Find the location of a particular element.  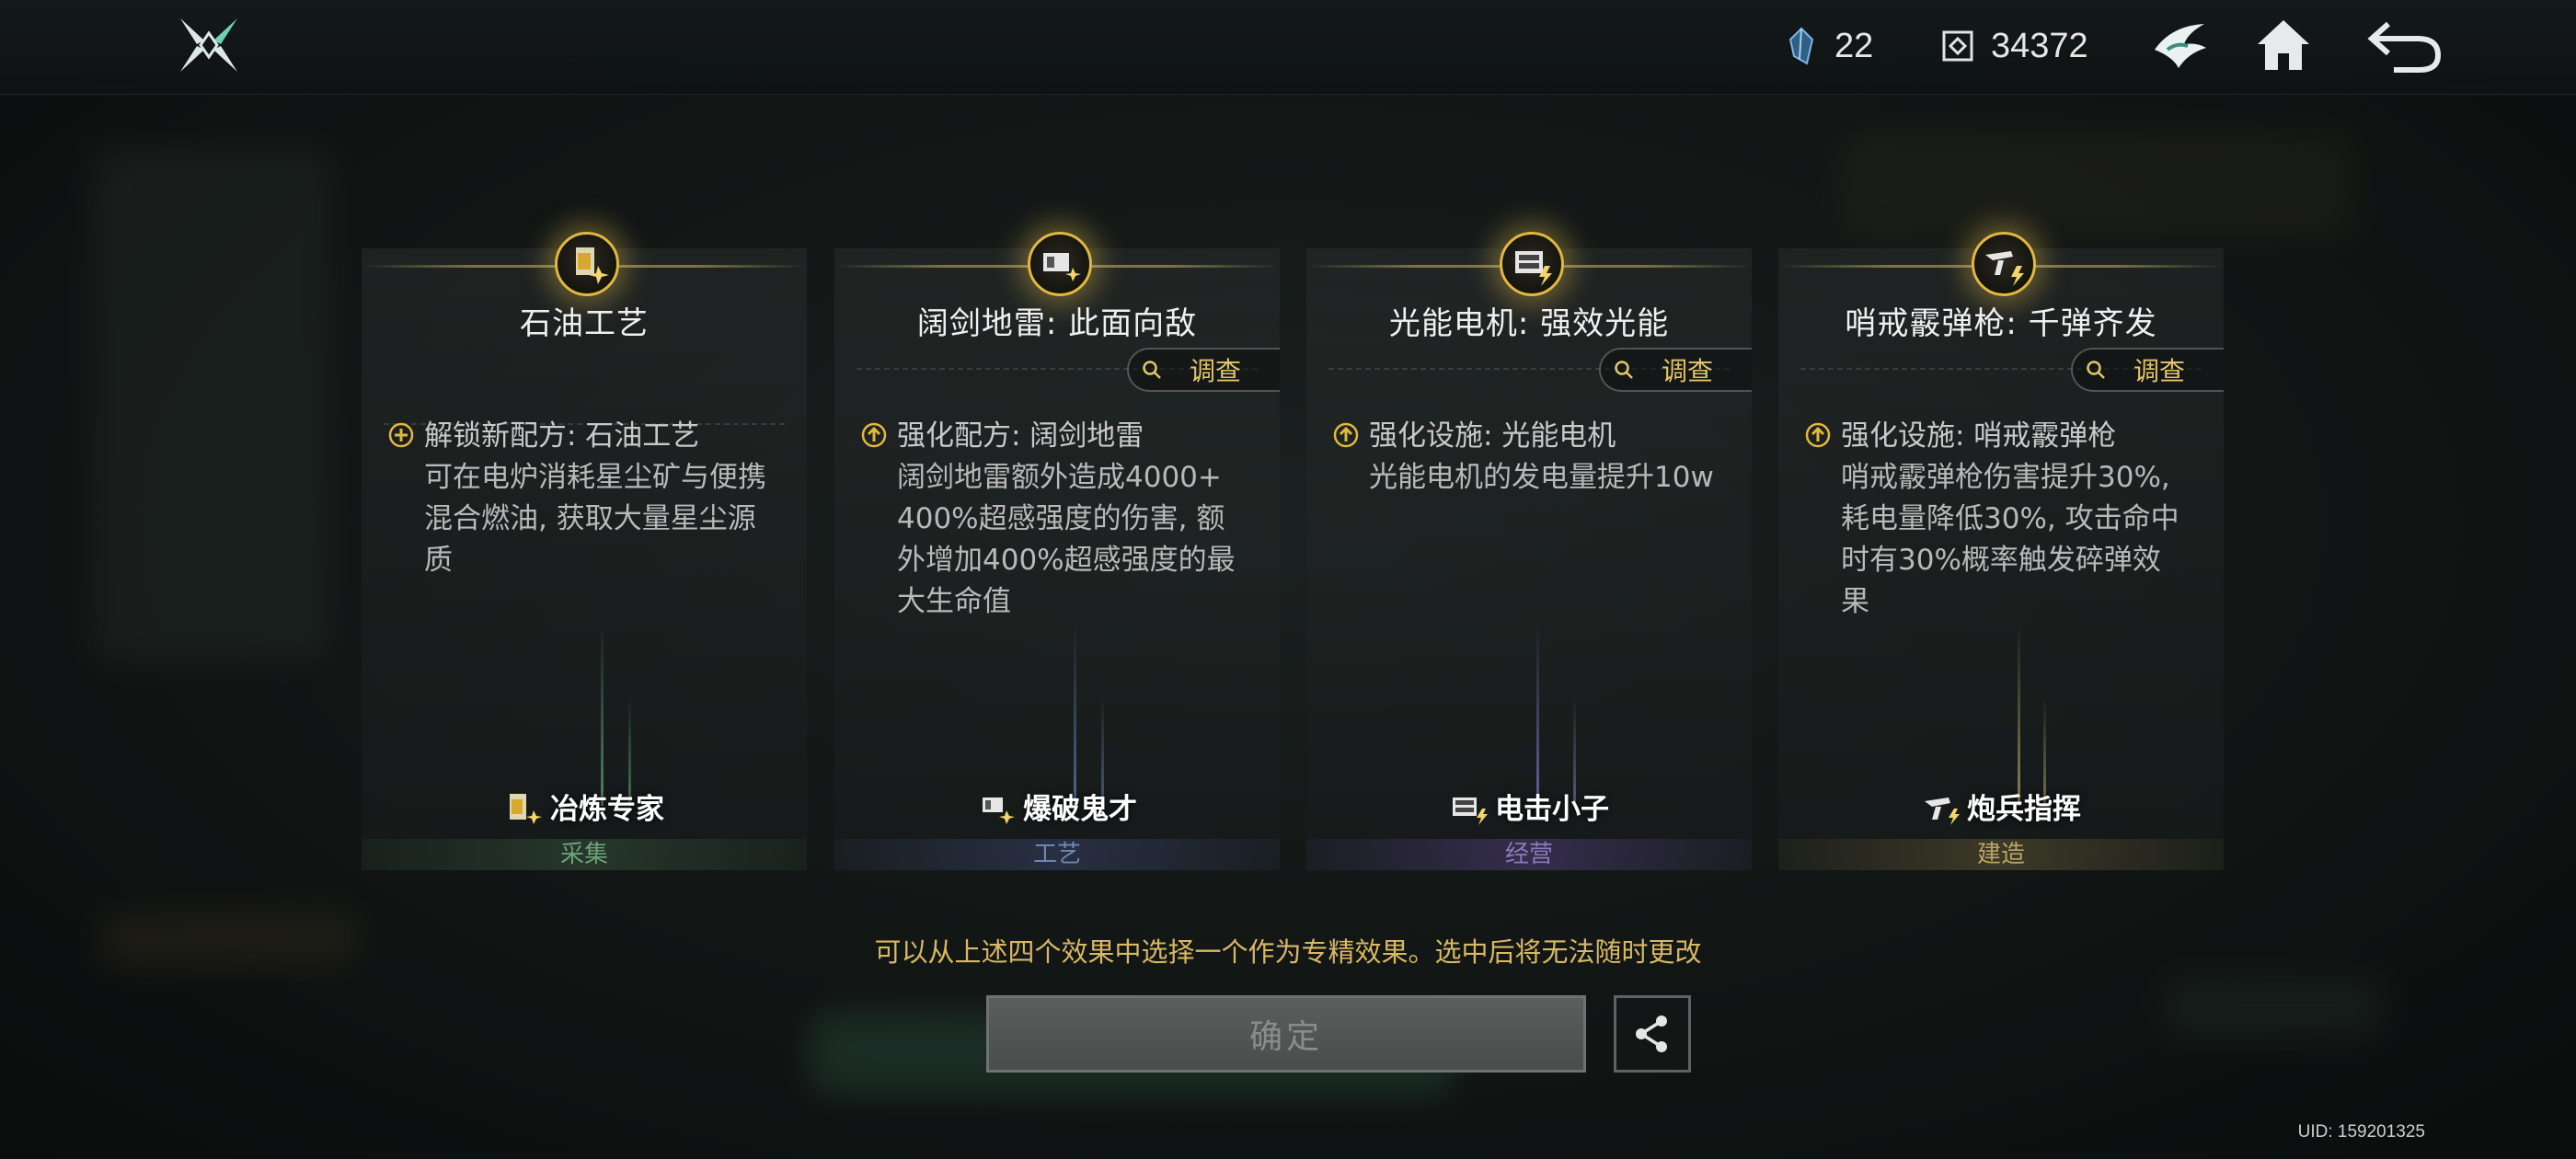

role-tag: 冶炼专家 is located at coordinates (584, 806).